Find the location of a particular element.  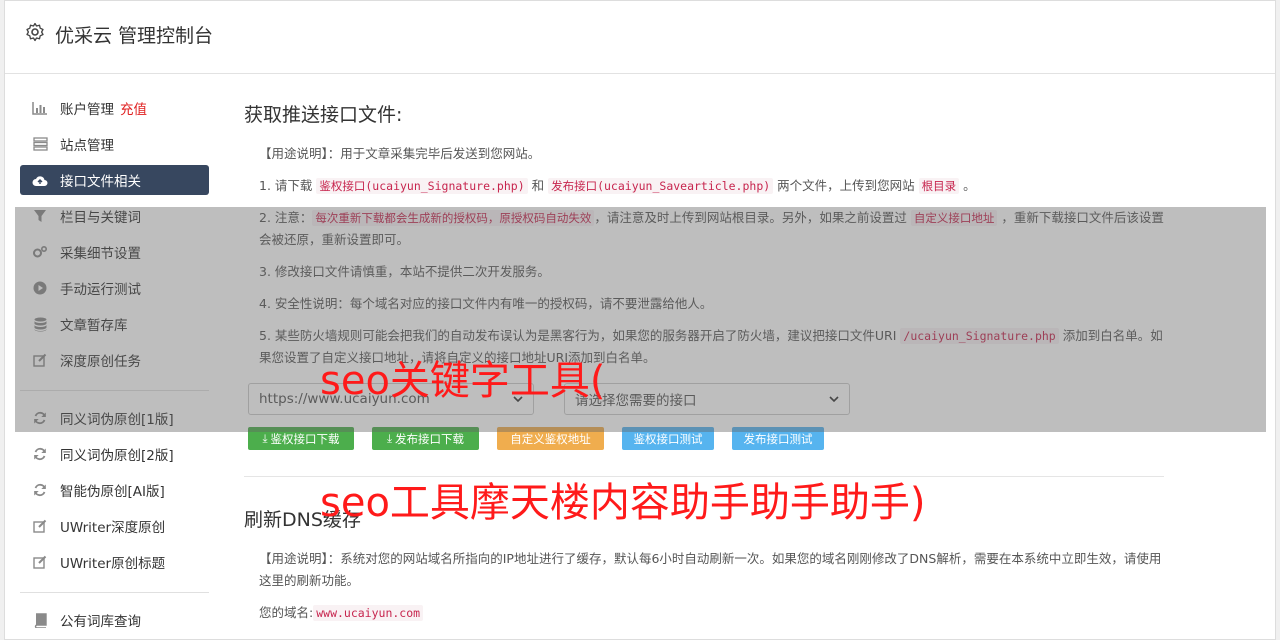

text: 1. 请下载 is located at coordinates (288, 185).